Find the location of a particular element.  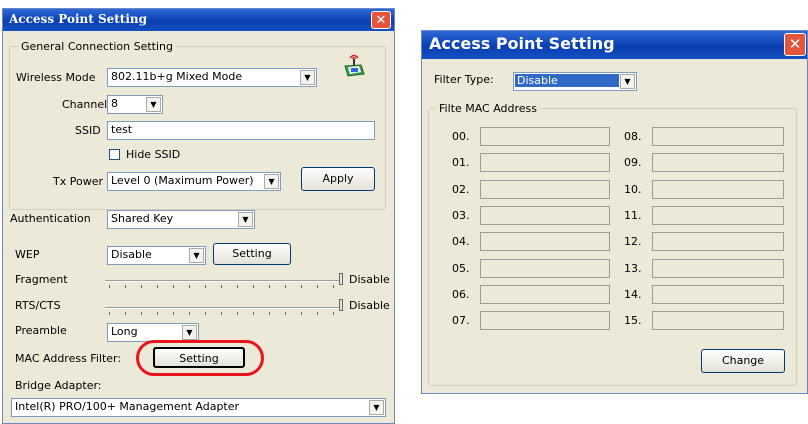

mac-slot-label: 07. is located at coordinates (461, 320).